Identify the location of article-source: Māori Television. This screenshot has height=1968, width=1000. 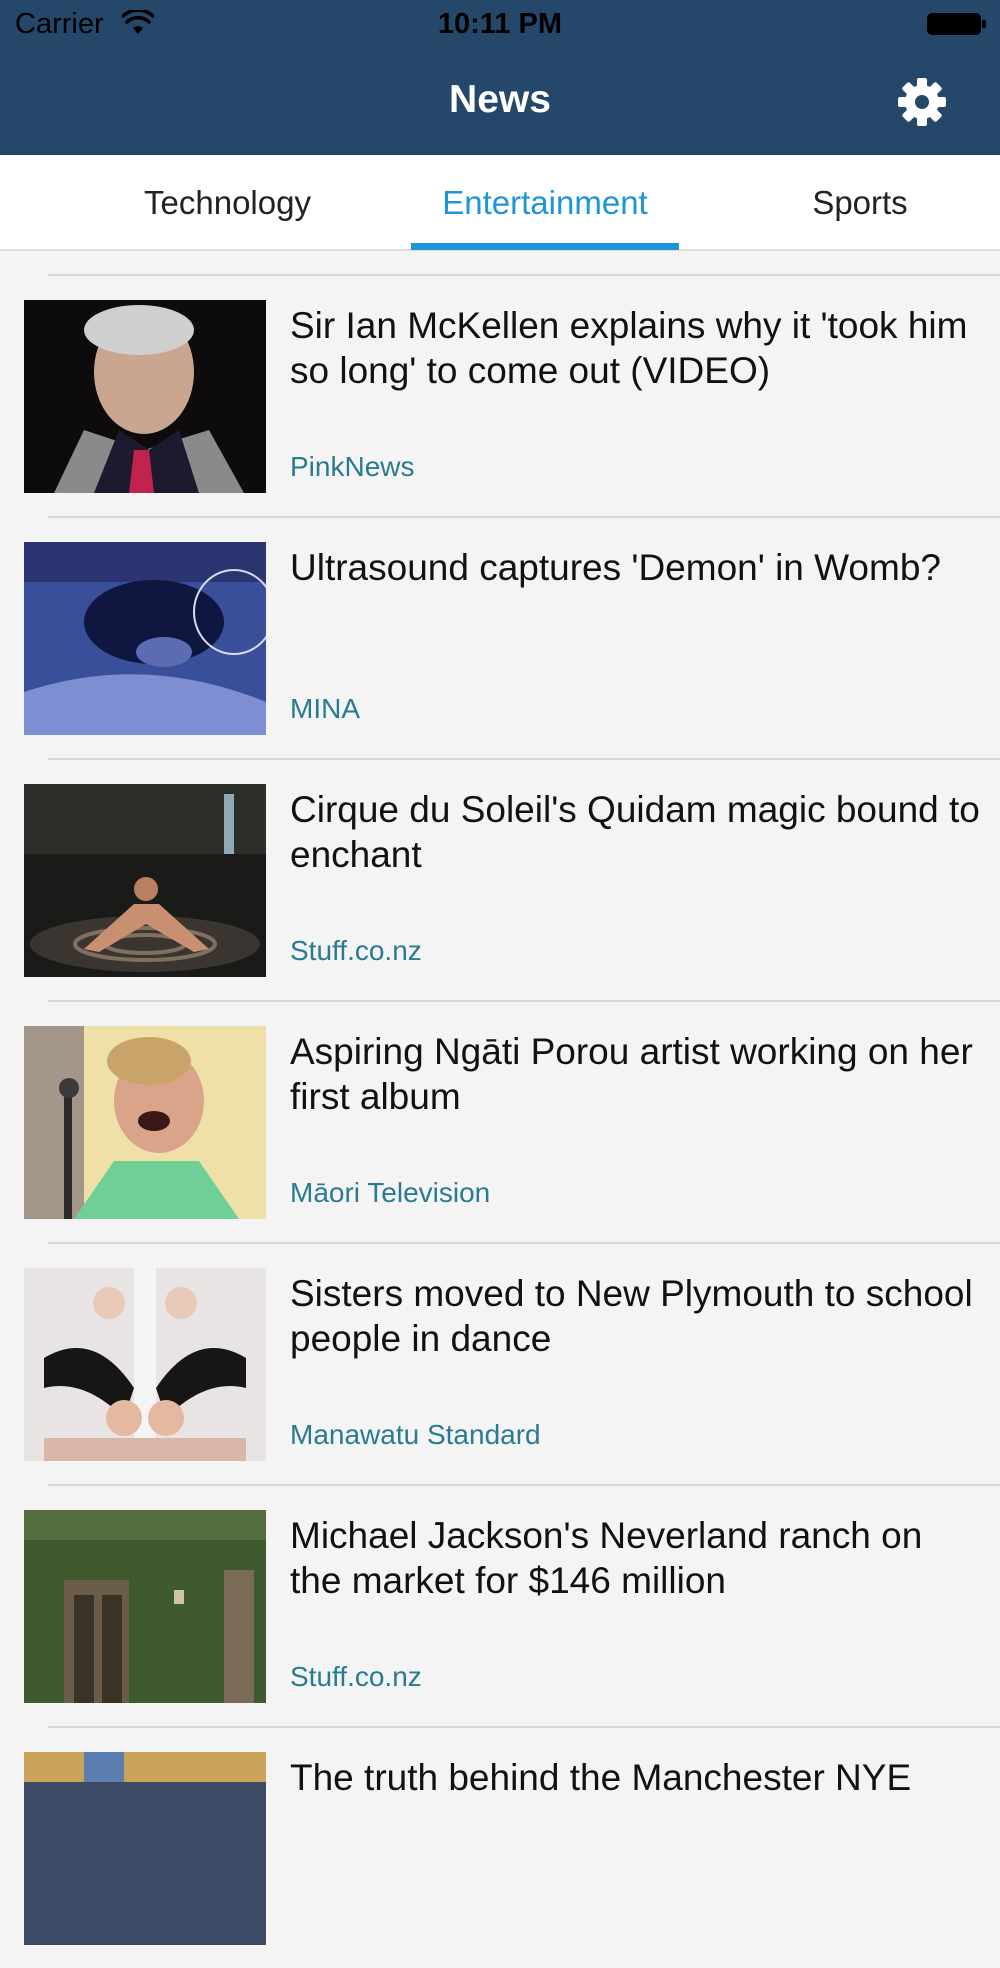
(390, 1192).